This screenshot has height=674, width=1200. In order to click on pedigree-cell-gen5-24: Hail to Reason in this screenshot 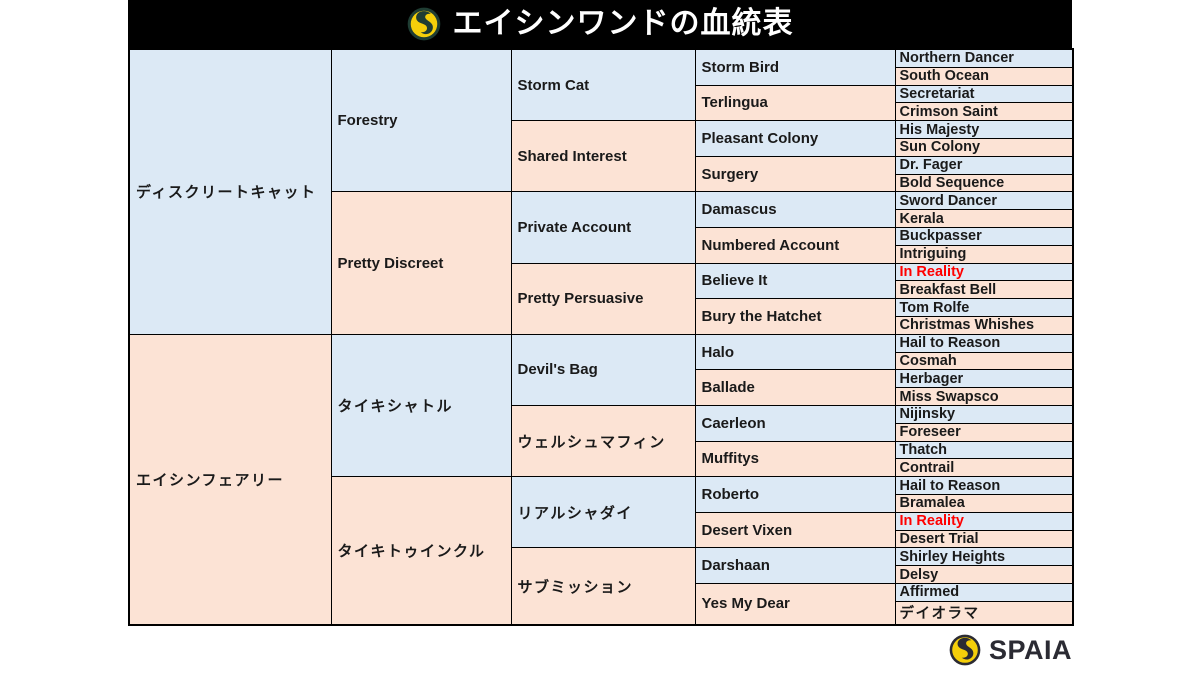, I will do `click(984, 485)`.